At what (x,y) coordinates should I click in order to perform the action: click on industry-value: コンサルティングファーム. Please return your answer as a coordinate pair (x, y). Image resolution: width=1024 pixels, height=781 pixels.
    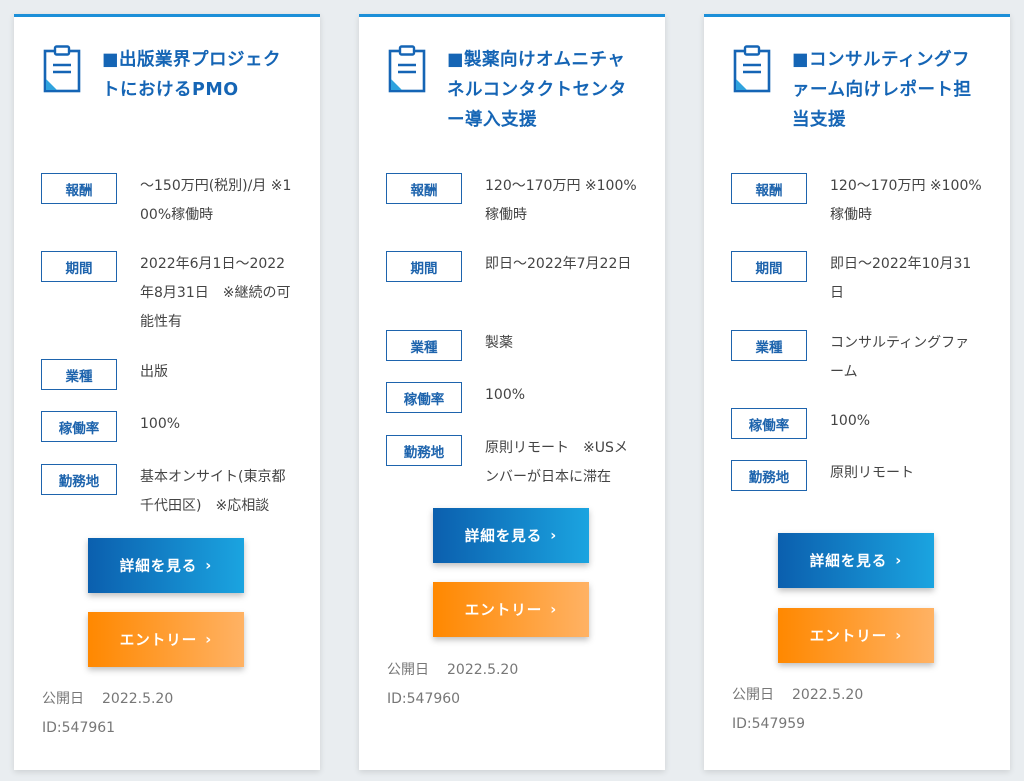
    Looking at the image, I should click on (900, 357).